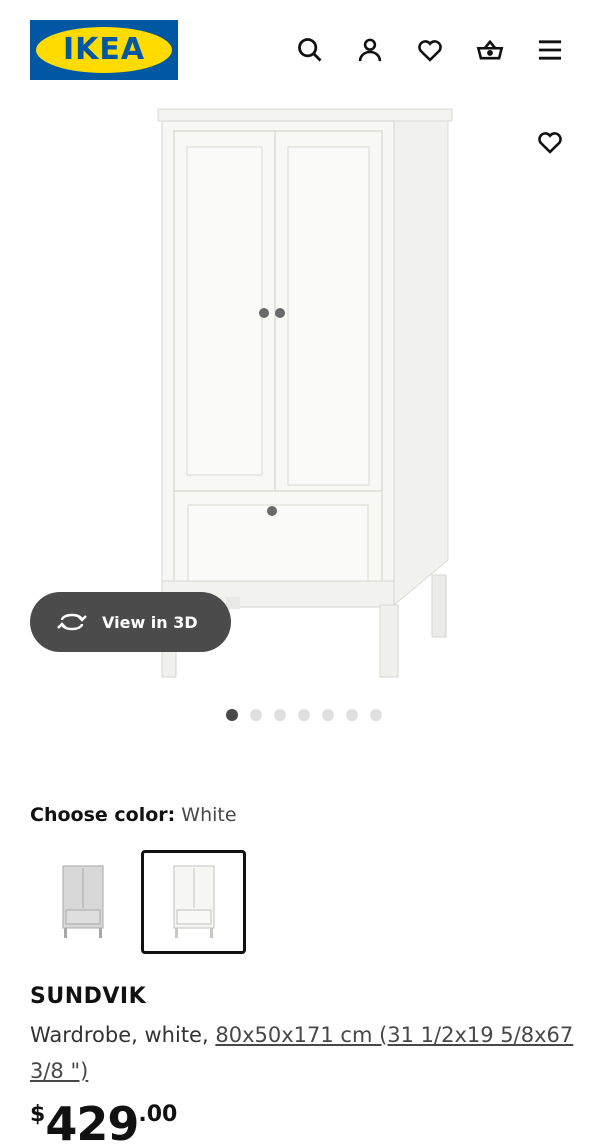 The height and width of the screenshot is (1146, 610). I want to click on color-option-grey, so click(82, 902).